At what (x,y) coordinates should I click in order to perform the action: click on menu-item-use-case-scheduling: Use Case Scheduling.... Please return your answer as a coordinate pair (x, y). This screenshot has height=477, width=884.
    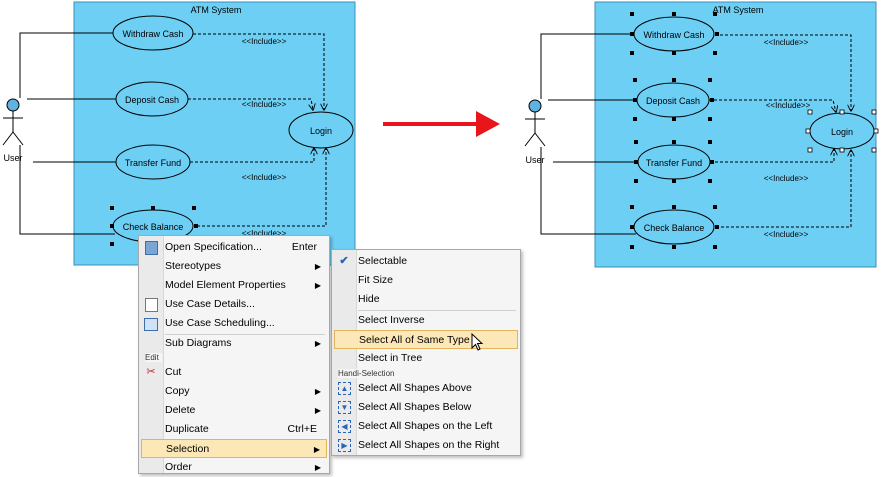
    Looking at the image, I should click on (234, 323).